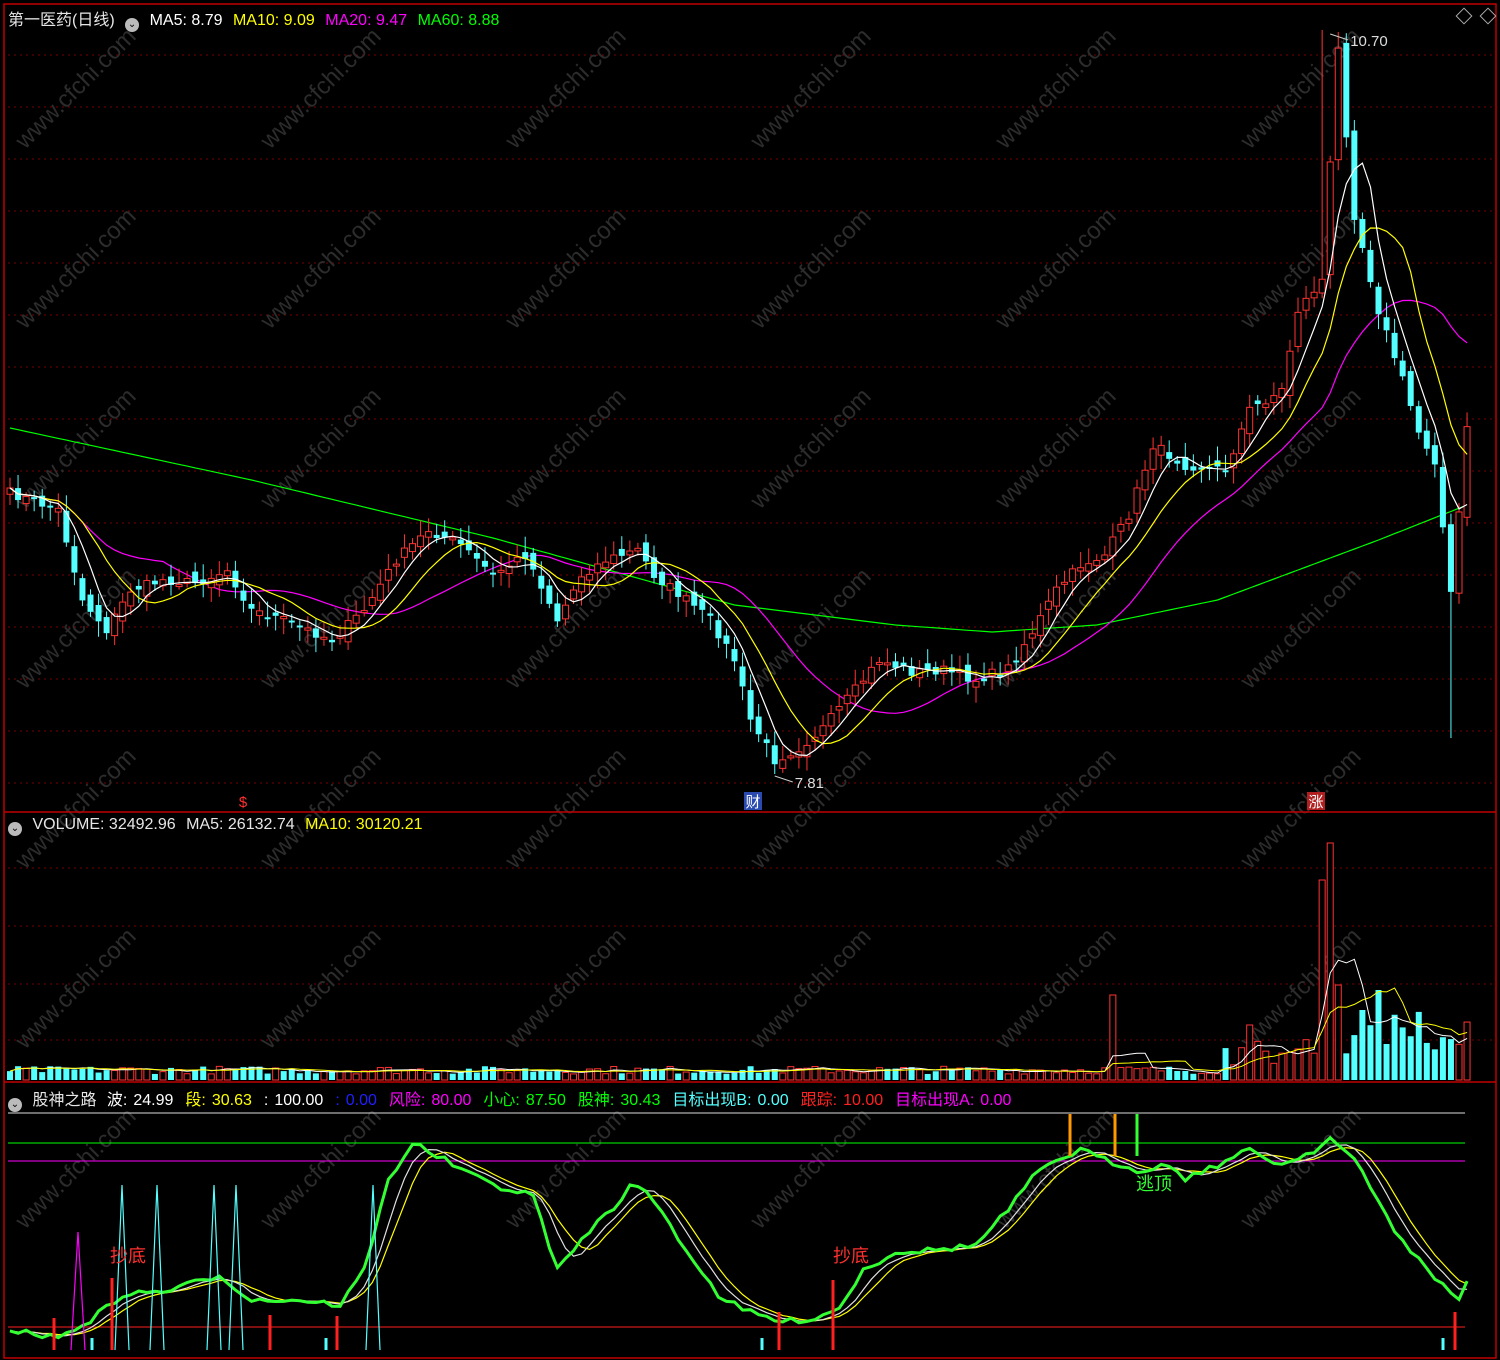  Describe the element at coordinates (752, 802) in the screenshot. I see `event-tag: 财` at that location.